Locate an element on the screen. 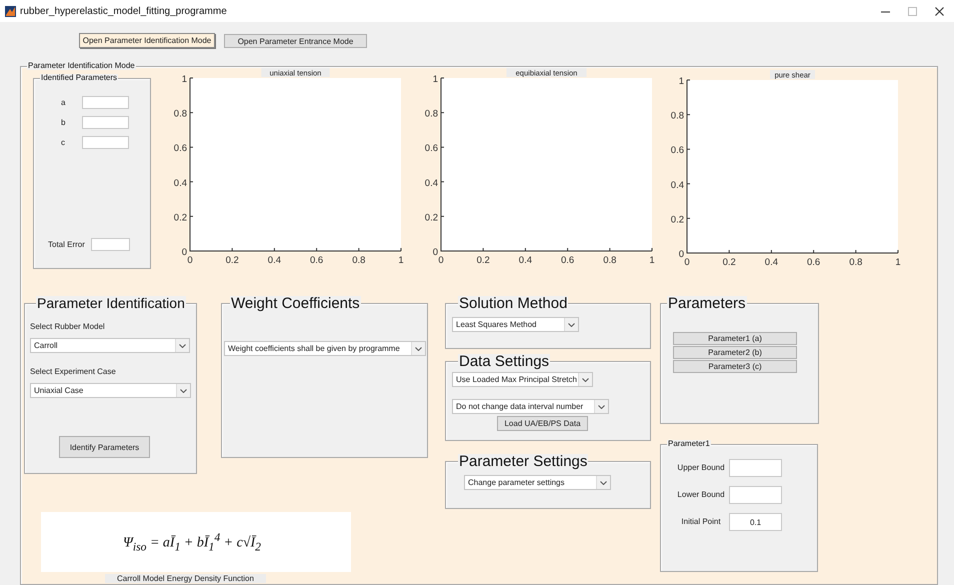 The image size is (954, 585). field-label: Select Experiment Case is located at coordinates (73, 371).